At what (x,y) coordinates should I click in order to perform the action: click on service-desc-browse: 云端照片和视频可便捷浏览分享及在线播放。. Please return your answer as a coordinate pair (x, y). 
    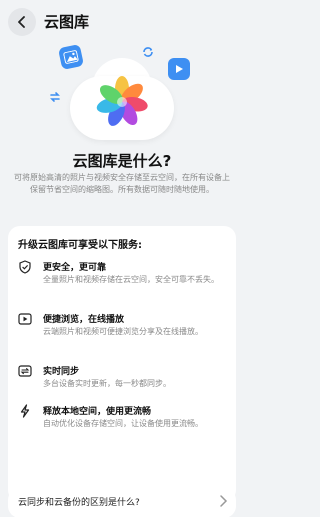
    Looking at the image, I should click on (123, 331).